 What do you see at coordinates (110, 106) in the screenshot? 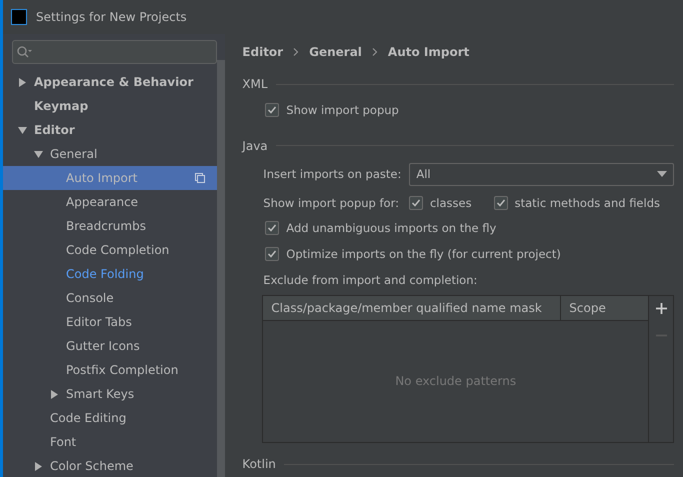
I see `tree-item: Keymap` at bounding box center [110, 106].